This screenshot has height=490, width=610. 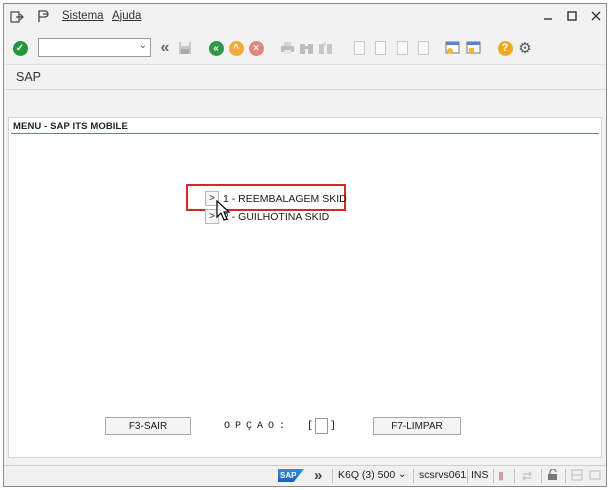 What do you see at coordinates (525, 48) in the screenshot?
I see `gear-icon: ⚙` at bounding box center [525, 48].